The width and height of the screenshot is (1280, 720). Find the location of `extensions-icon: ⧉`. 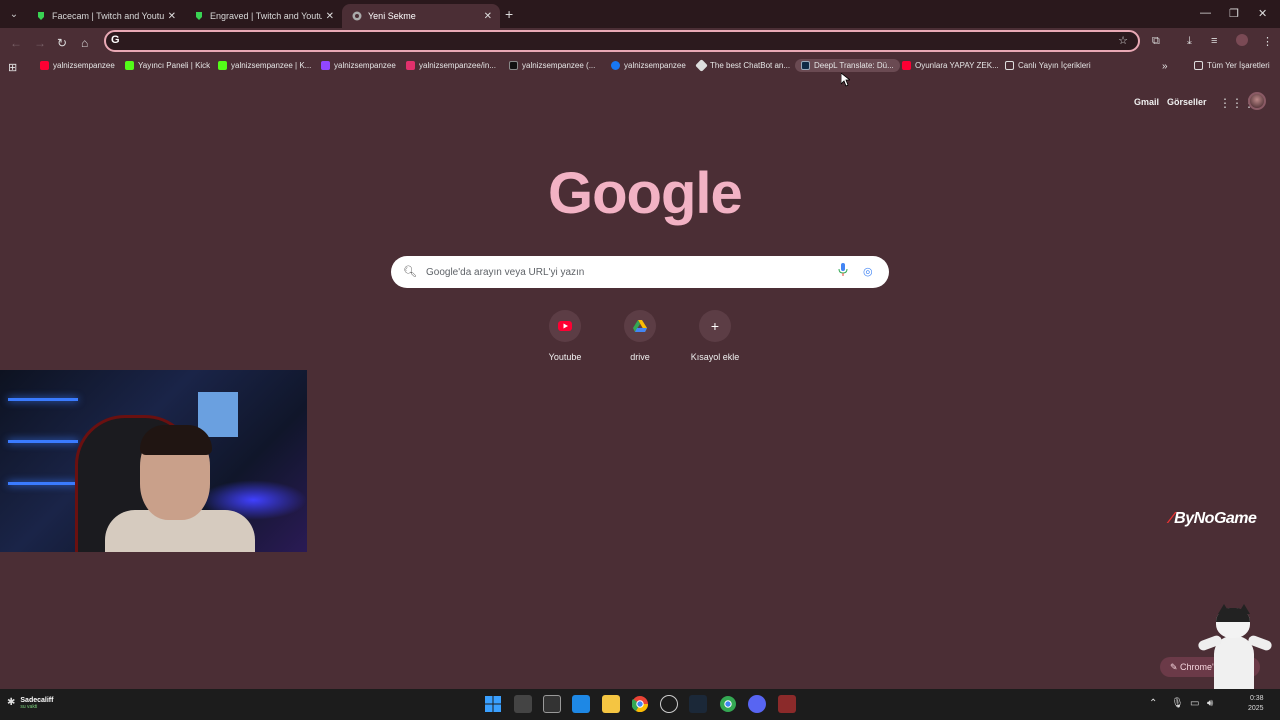

extensions-icon: ⧉ is located at coordinates (1156, 41).